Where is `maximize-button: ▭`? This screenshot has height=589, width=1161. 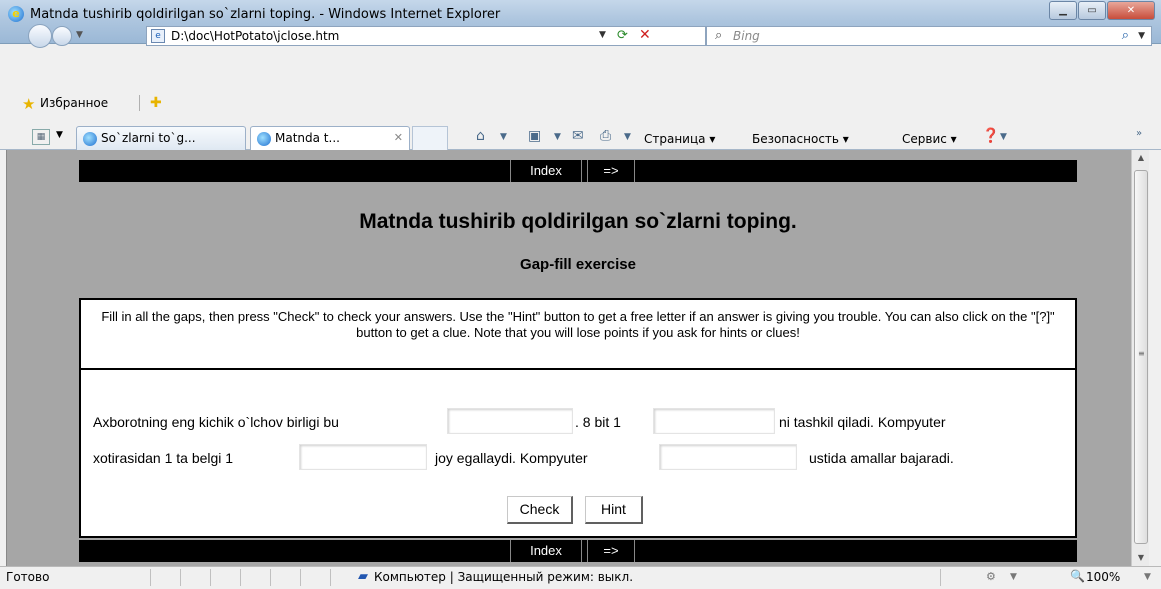
maximize-button: ▭ is located at coordinates (1092, 10).